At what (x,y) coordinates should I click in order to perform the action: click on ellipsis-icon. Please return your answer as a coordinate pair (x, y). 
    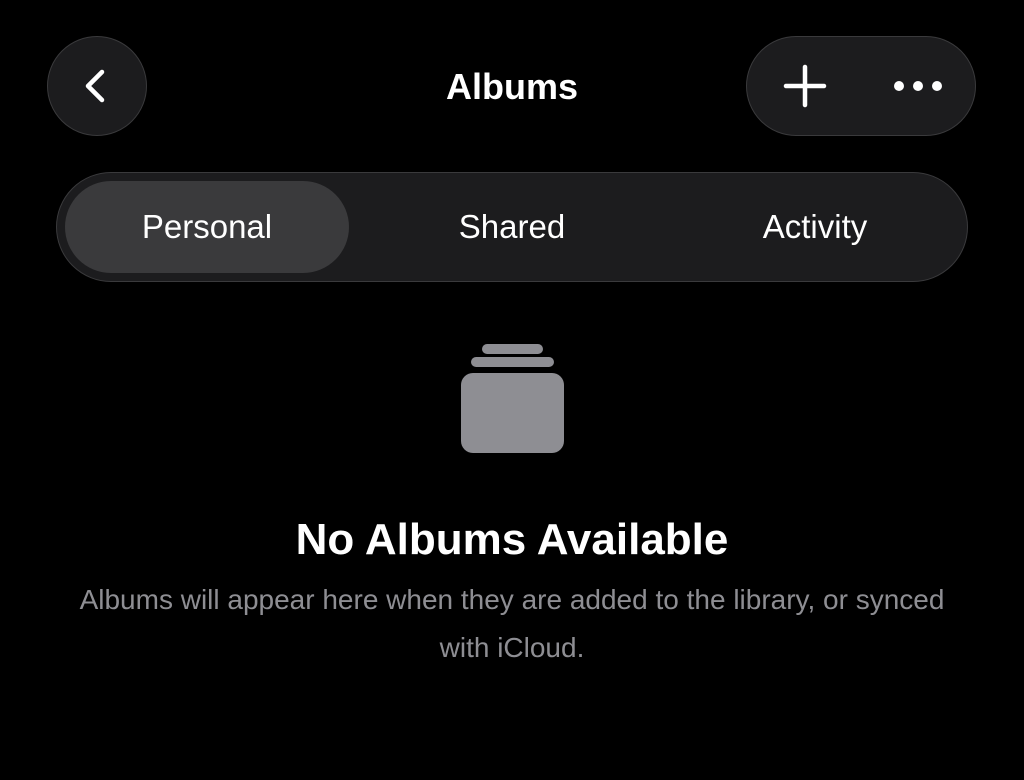
    Looking at the image, I should click on (918, 85).